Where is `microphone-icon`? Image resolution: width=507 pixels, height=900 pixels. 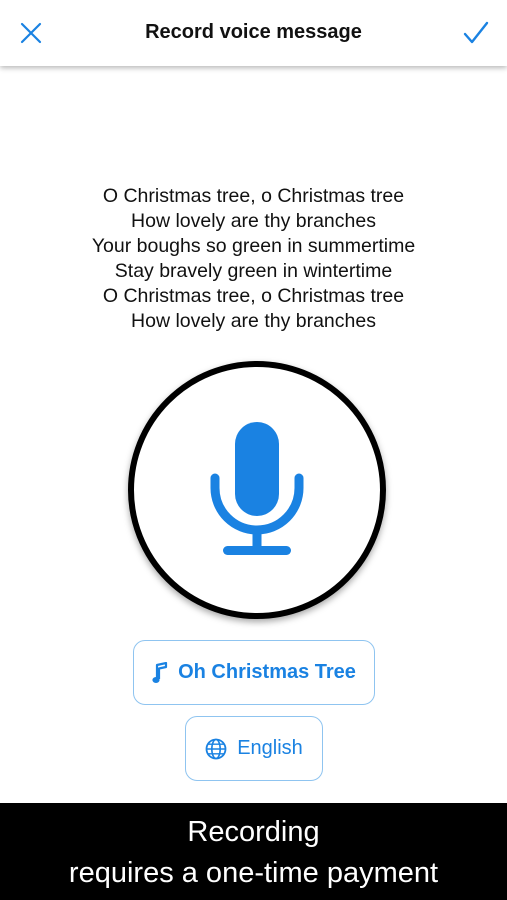
microphone-icon is located at coordinates (257, 488).